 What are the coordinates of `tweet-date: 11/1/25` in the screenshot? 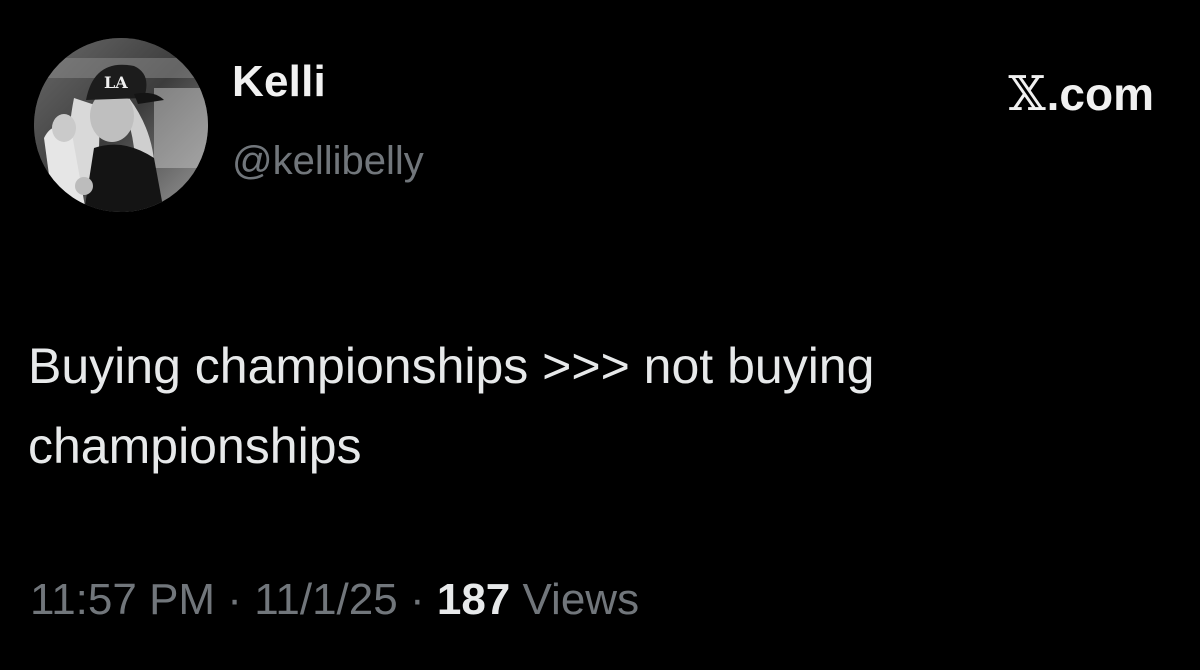 It's located at (326, 599).